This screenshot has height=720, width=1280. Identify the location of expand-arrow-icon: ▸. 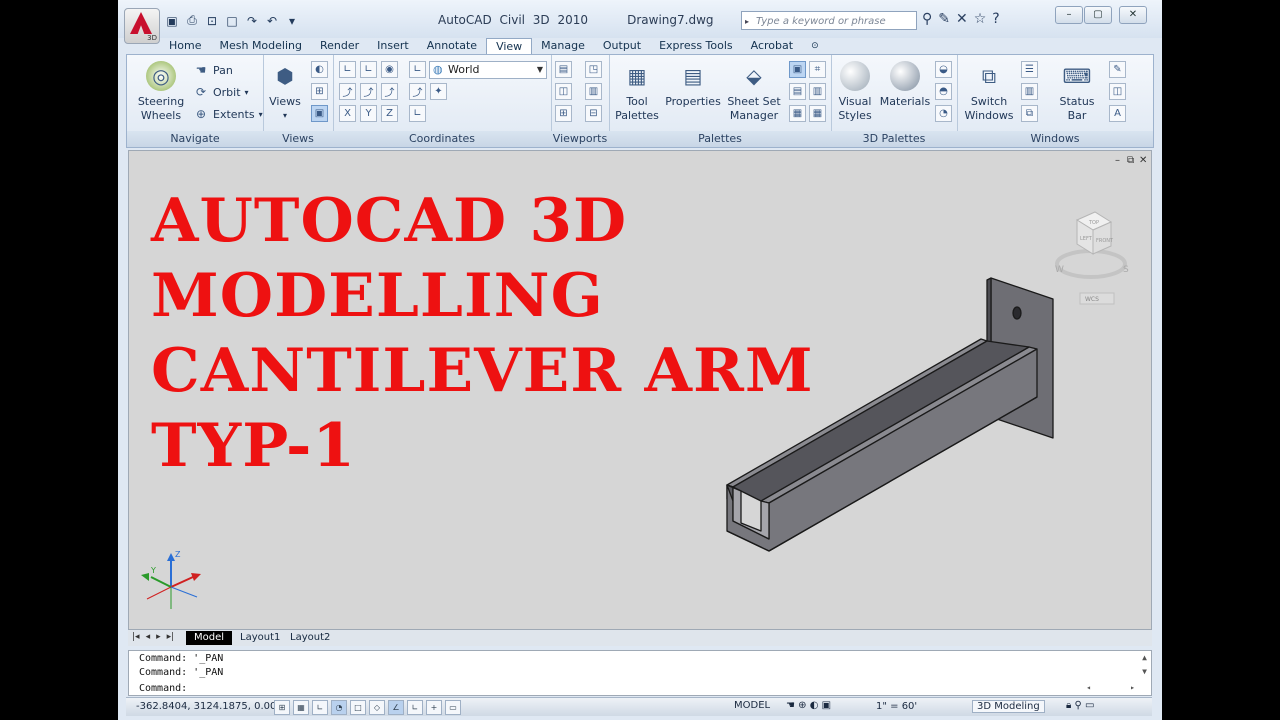
(747, 21).